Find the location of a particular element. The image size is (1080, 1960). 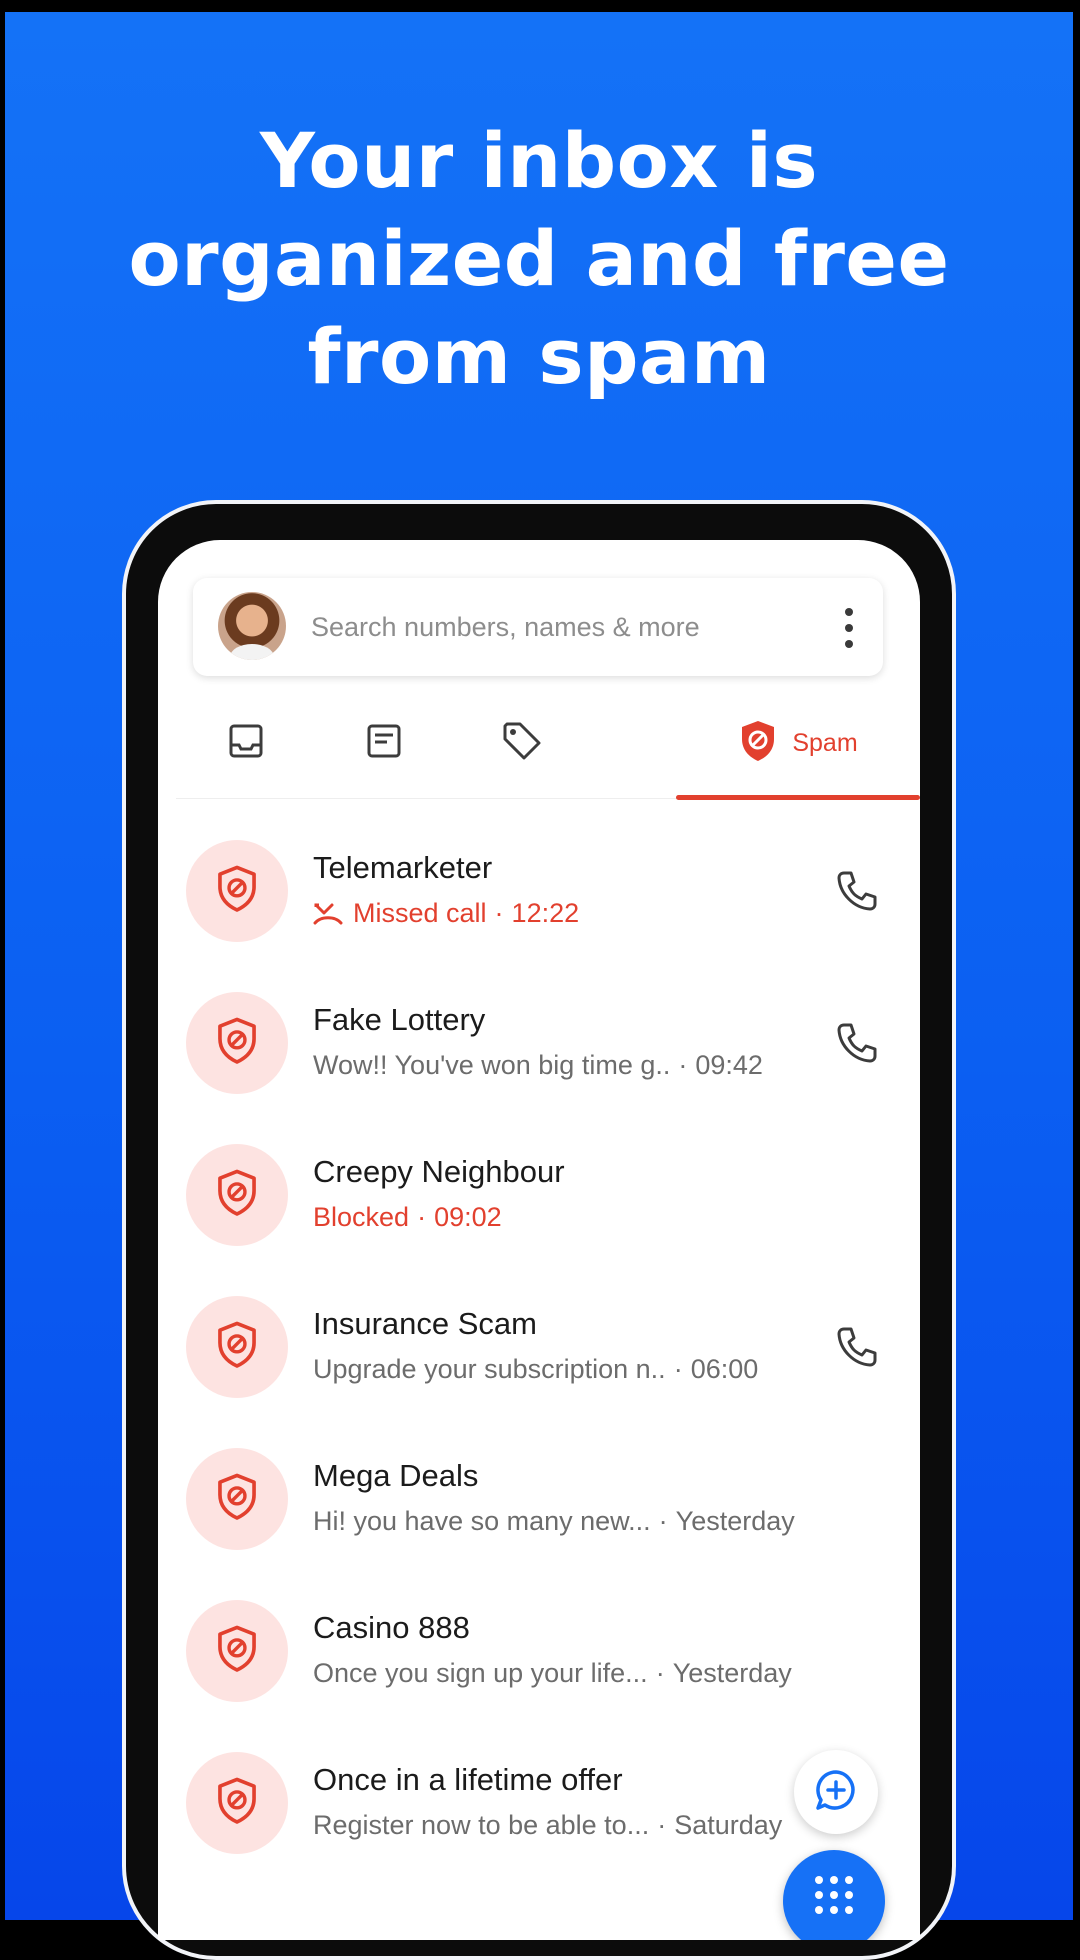

more-options-icon is located at coordinates (849, 628).